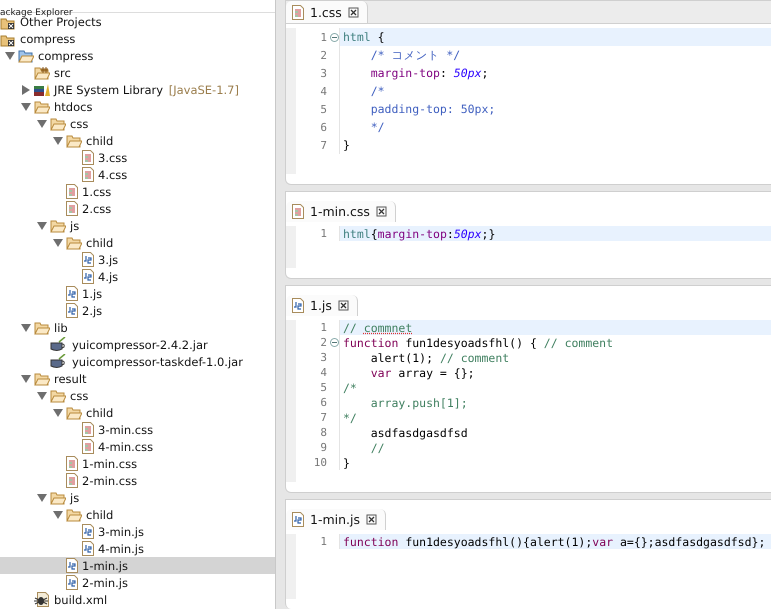 The image size is (771, 609). What do you see at coordinates (42, 599) in the screenshot?
I see `ant-build-icon` at bounding box center [42, 599].